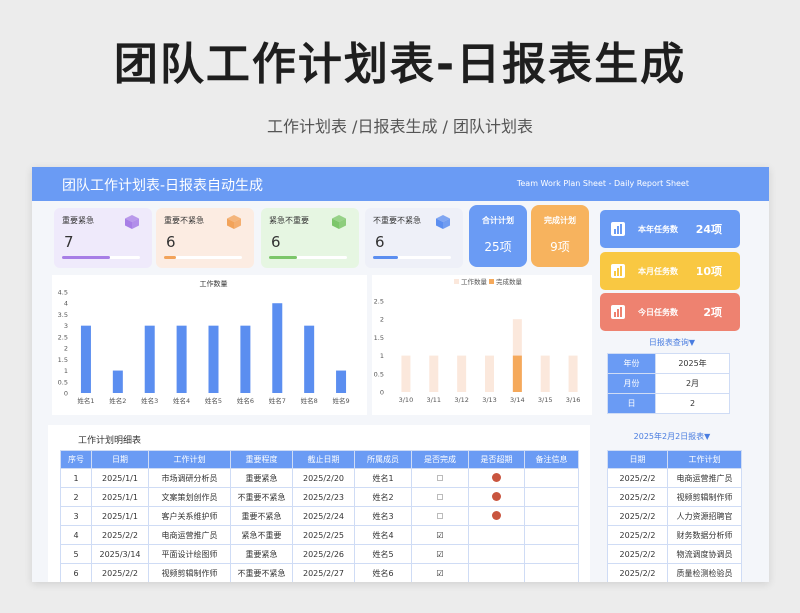 The height and width of the screenshot is (613, 800). What do you see at coordinates (66, 326) in the screenshot?
I see `y-tick-label: 3` at bounding box center [66, 326].